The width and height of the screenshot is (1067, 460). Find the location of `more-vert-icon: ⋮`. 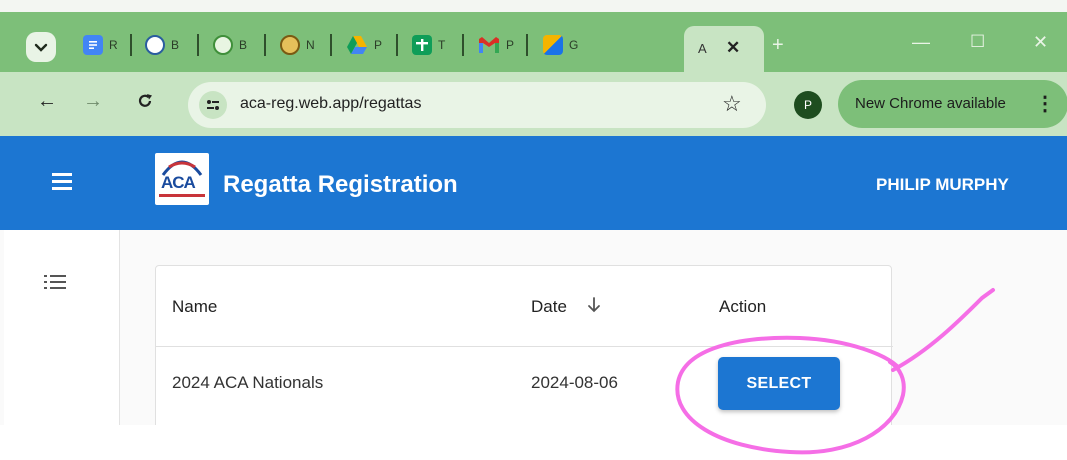

more-vert-icon: ⋮ is located at coordinates (1045, 103).